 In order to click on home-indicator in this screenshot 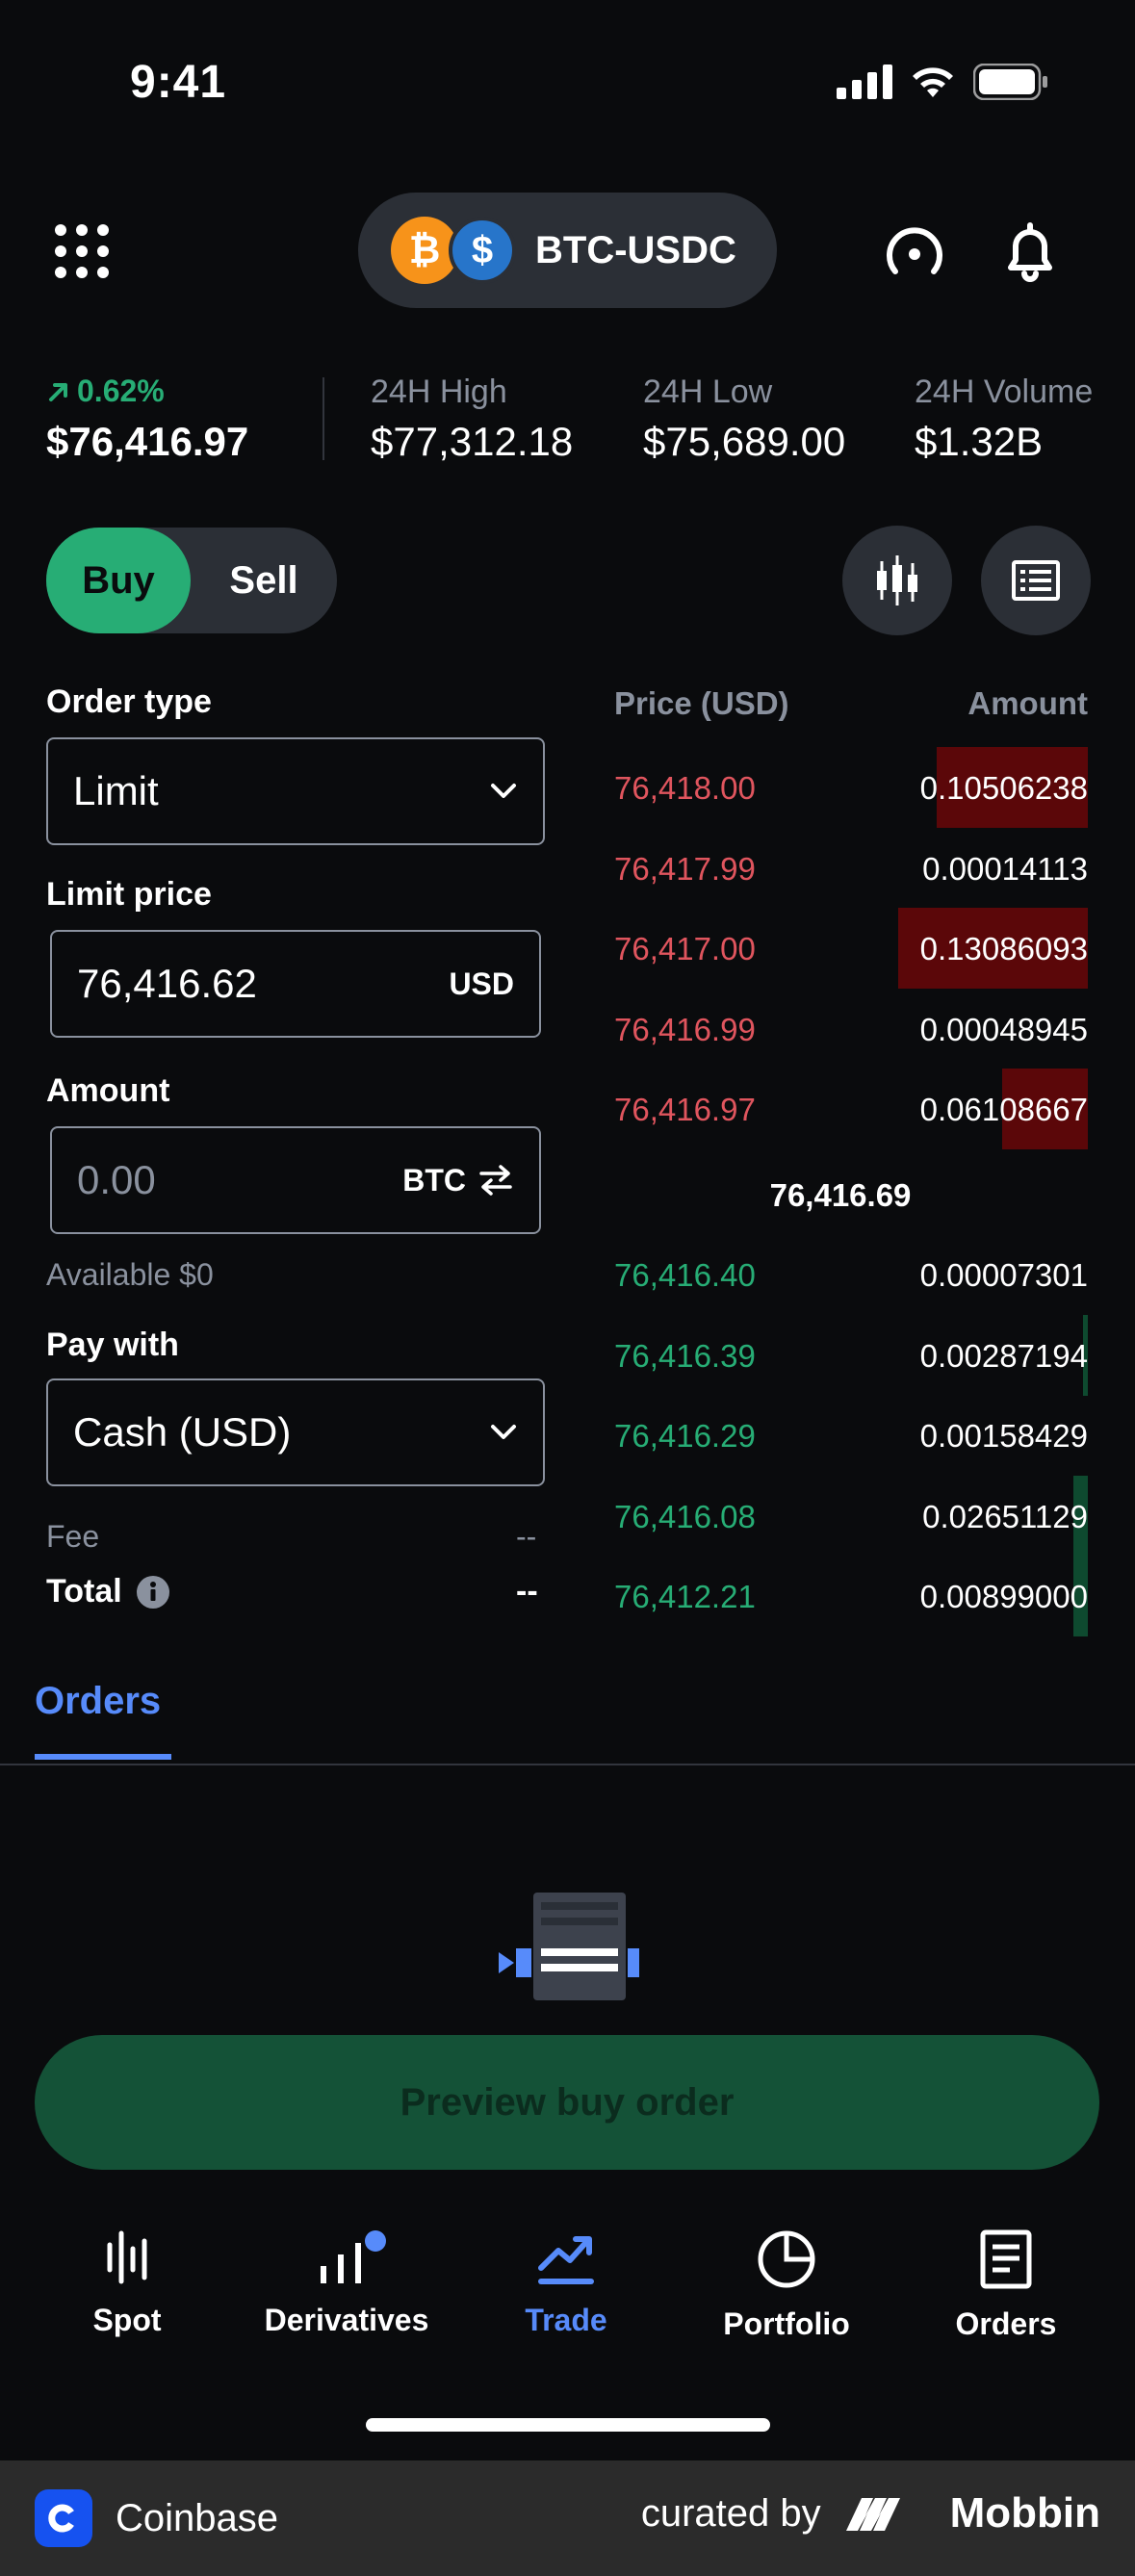, I will do `click(568, 2425)`.